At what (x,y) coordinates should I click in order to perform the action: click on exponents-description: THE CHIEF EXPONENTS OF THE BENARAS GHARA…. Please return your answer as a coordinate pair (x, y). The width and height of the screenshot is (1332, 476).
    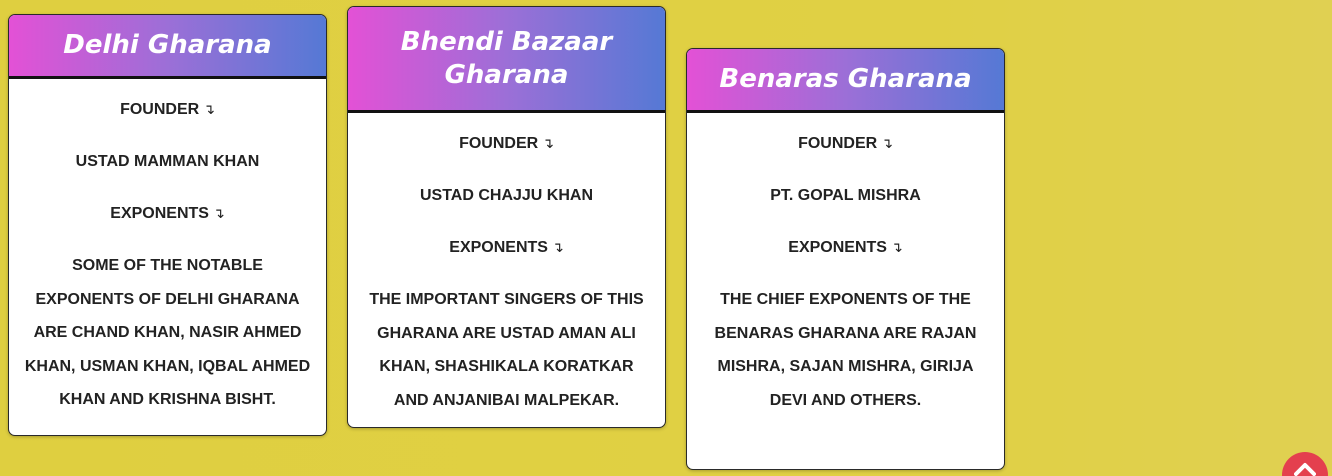
    Looking at the image, I should click on (845, 350).